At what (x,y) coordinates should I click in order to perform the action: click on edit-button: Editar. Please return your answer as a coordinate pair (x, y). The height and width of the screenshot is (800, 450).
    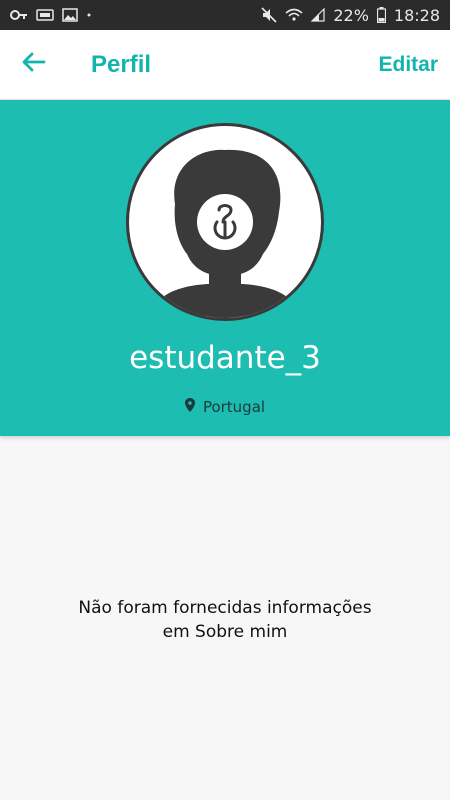
    Looking at the image, I should click on (408, 65).